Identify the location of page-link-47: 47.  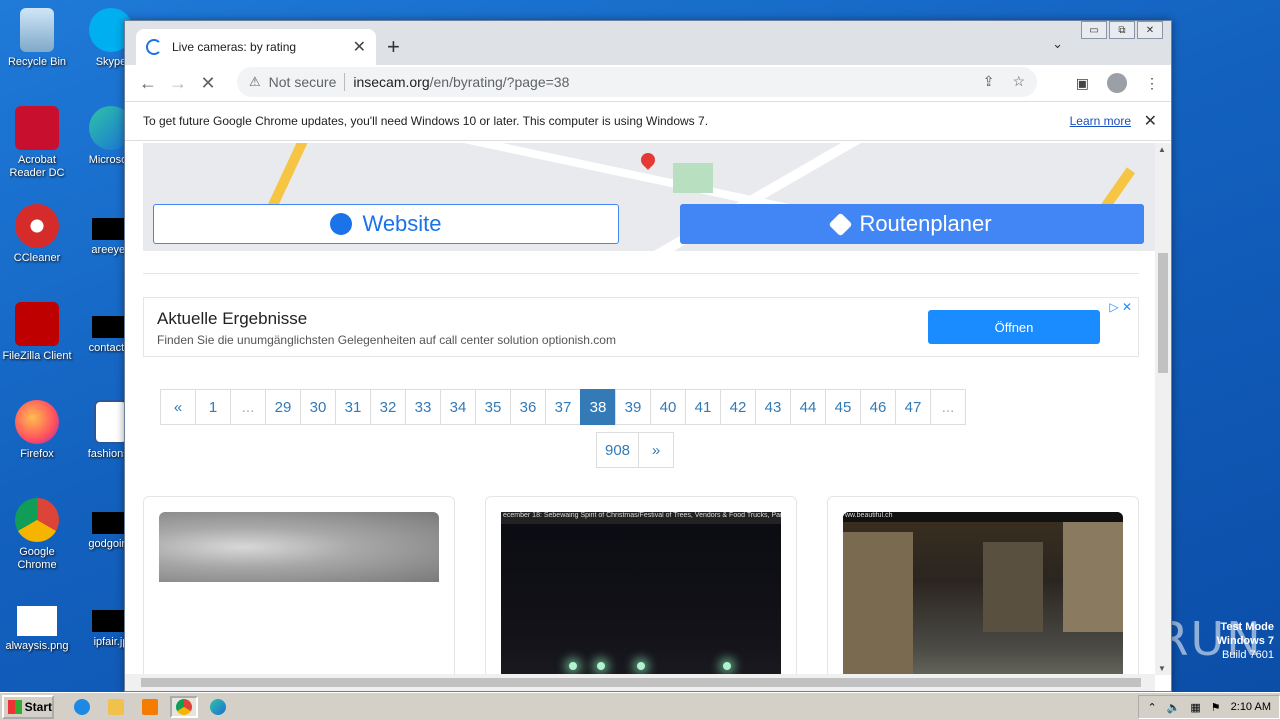
(913, 407).